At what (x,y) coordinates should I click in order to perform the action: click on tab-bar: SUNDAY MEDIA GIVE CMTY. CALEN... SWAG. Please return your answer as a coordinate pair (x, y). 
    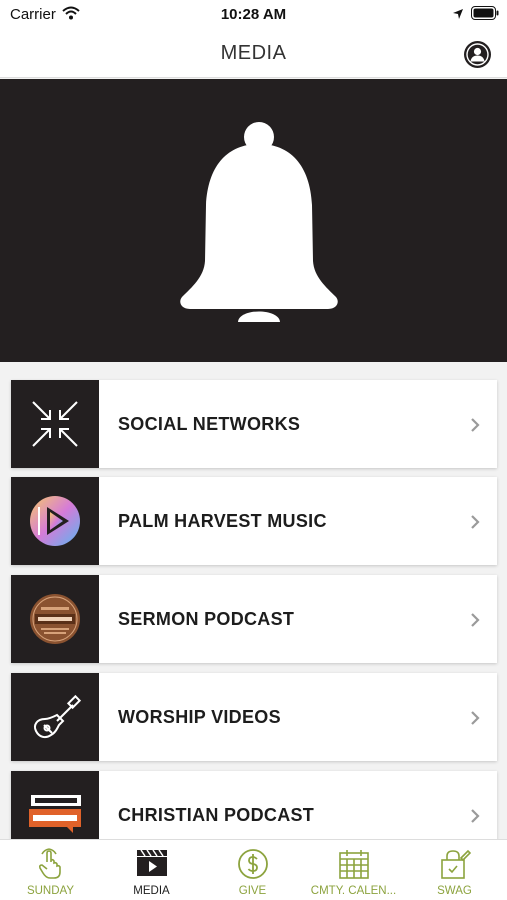
    Looking at the image, I should click on (253, 869).